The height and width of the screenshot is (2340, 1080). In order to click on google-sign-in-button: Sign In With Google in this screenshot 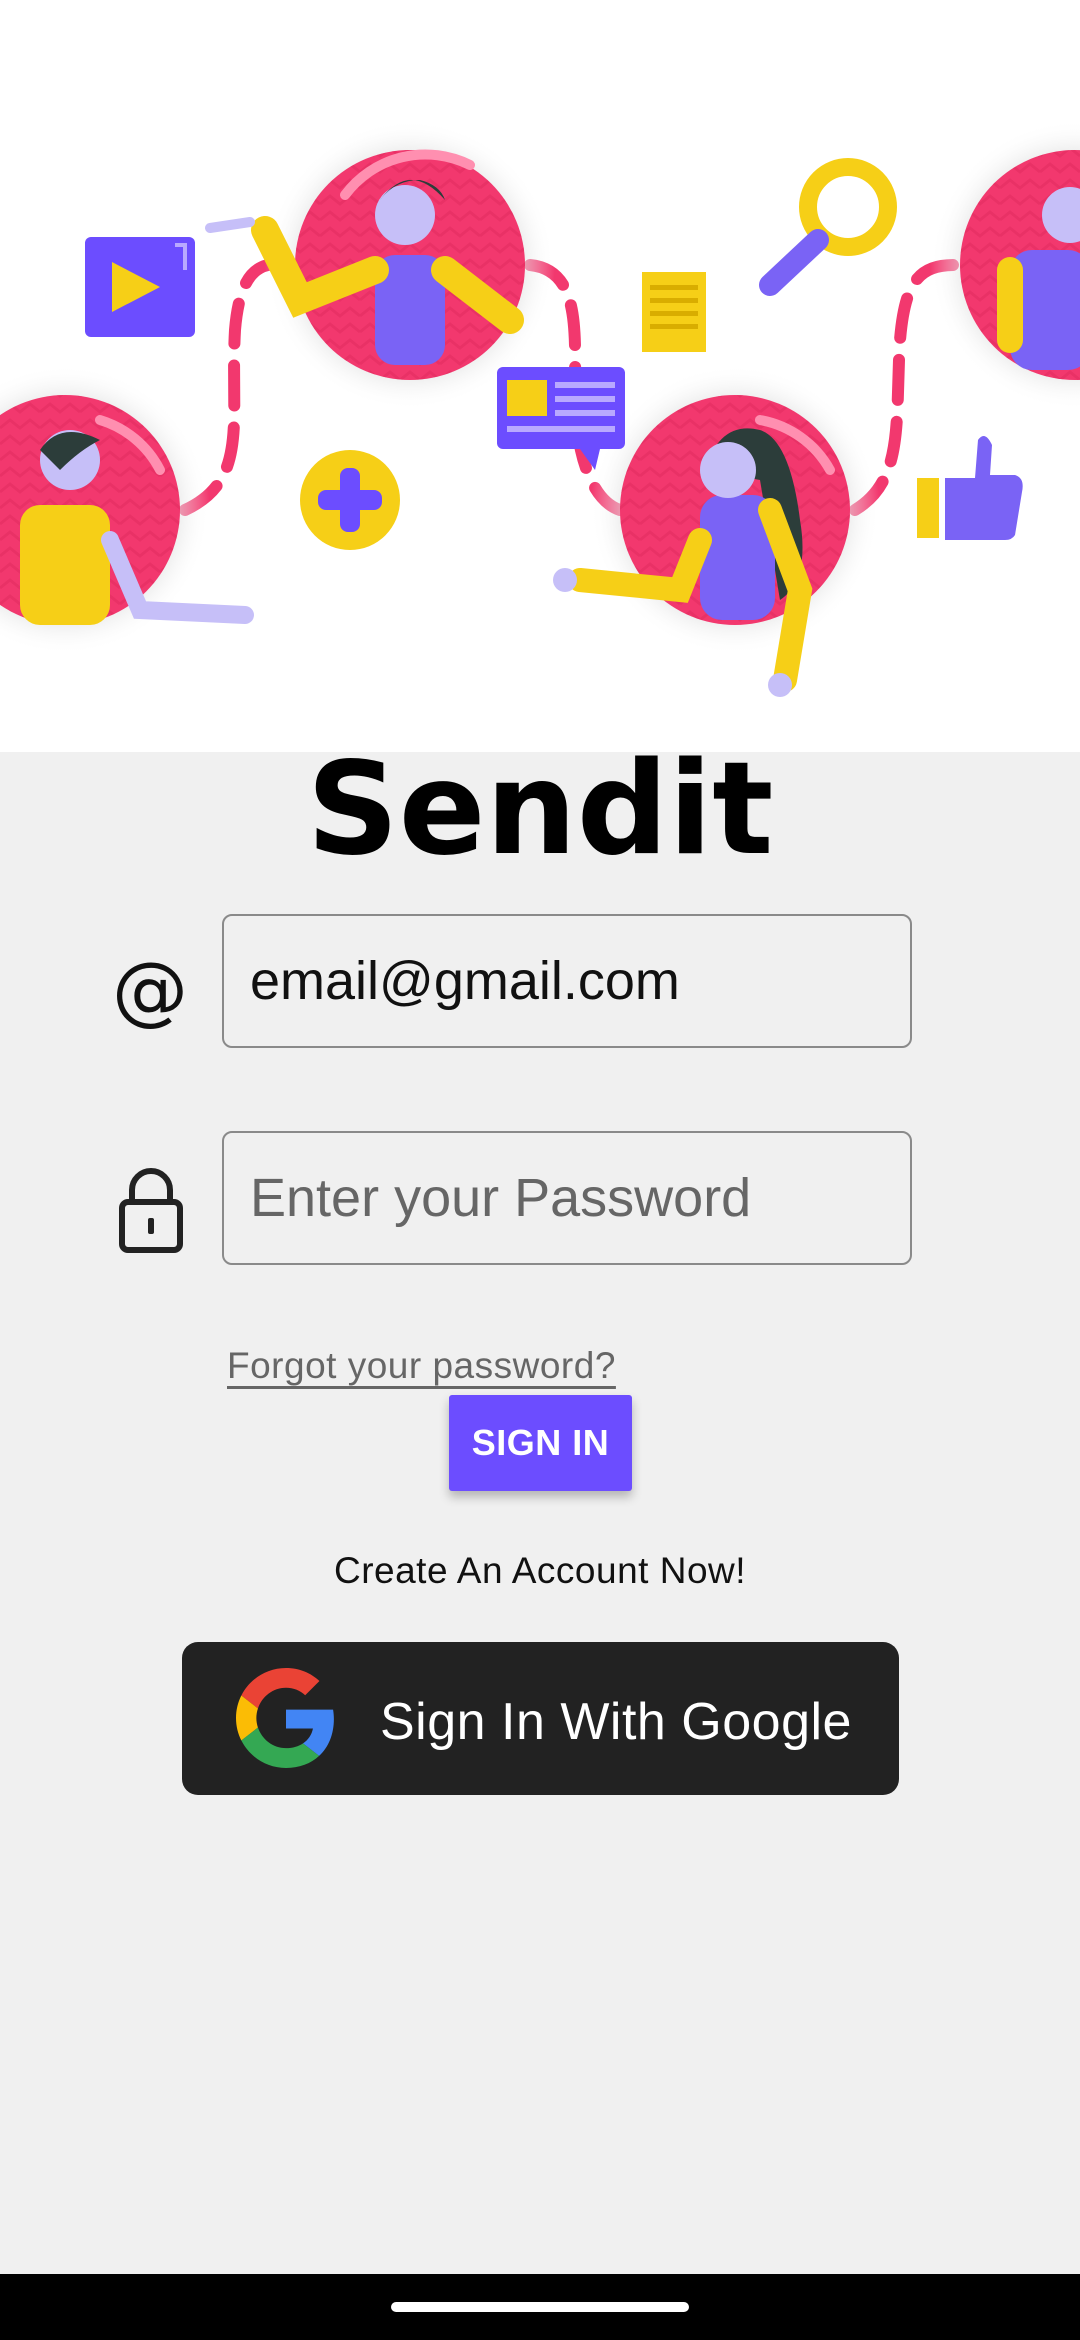, I will do `click(540, 1718)`.